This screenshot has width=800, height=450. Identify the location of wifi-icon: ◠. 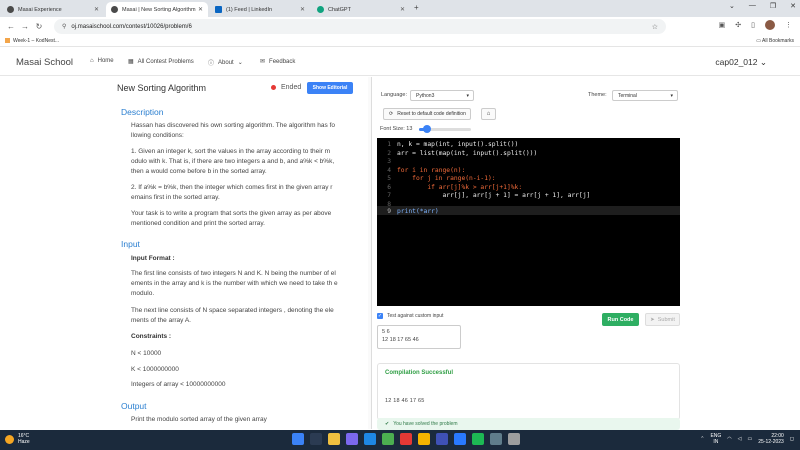
(729, 439).